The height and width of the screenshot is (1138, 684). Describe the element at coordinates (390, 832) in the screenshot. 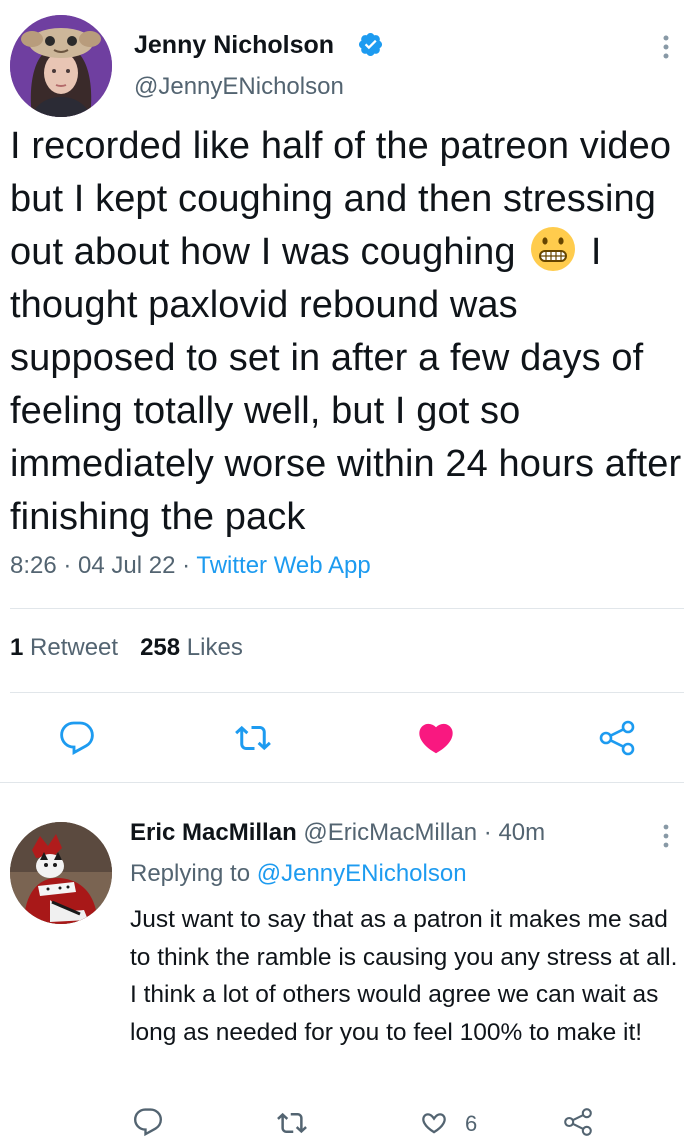

I see `reply-author-handle: @EricMacMillan` at that location.